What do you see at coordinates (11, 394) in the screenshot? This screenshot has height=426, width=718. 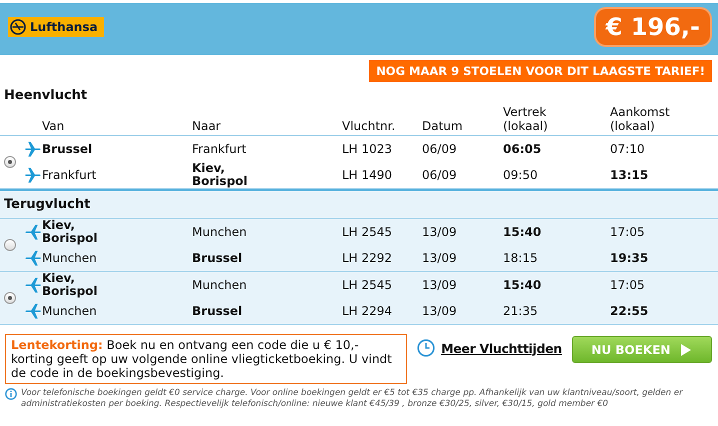 I see `info-icon` at bounding box center [11, 394].